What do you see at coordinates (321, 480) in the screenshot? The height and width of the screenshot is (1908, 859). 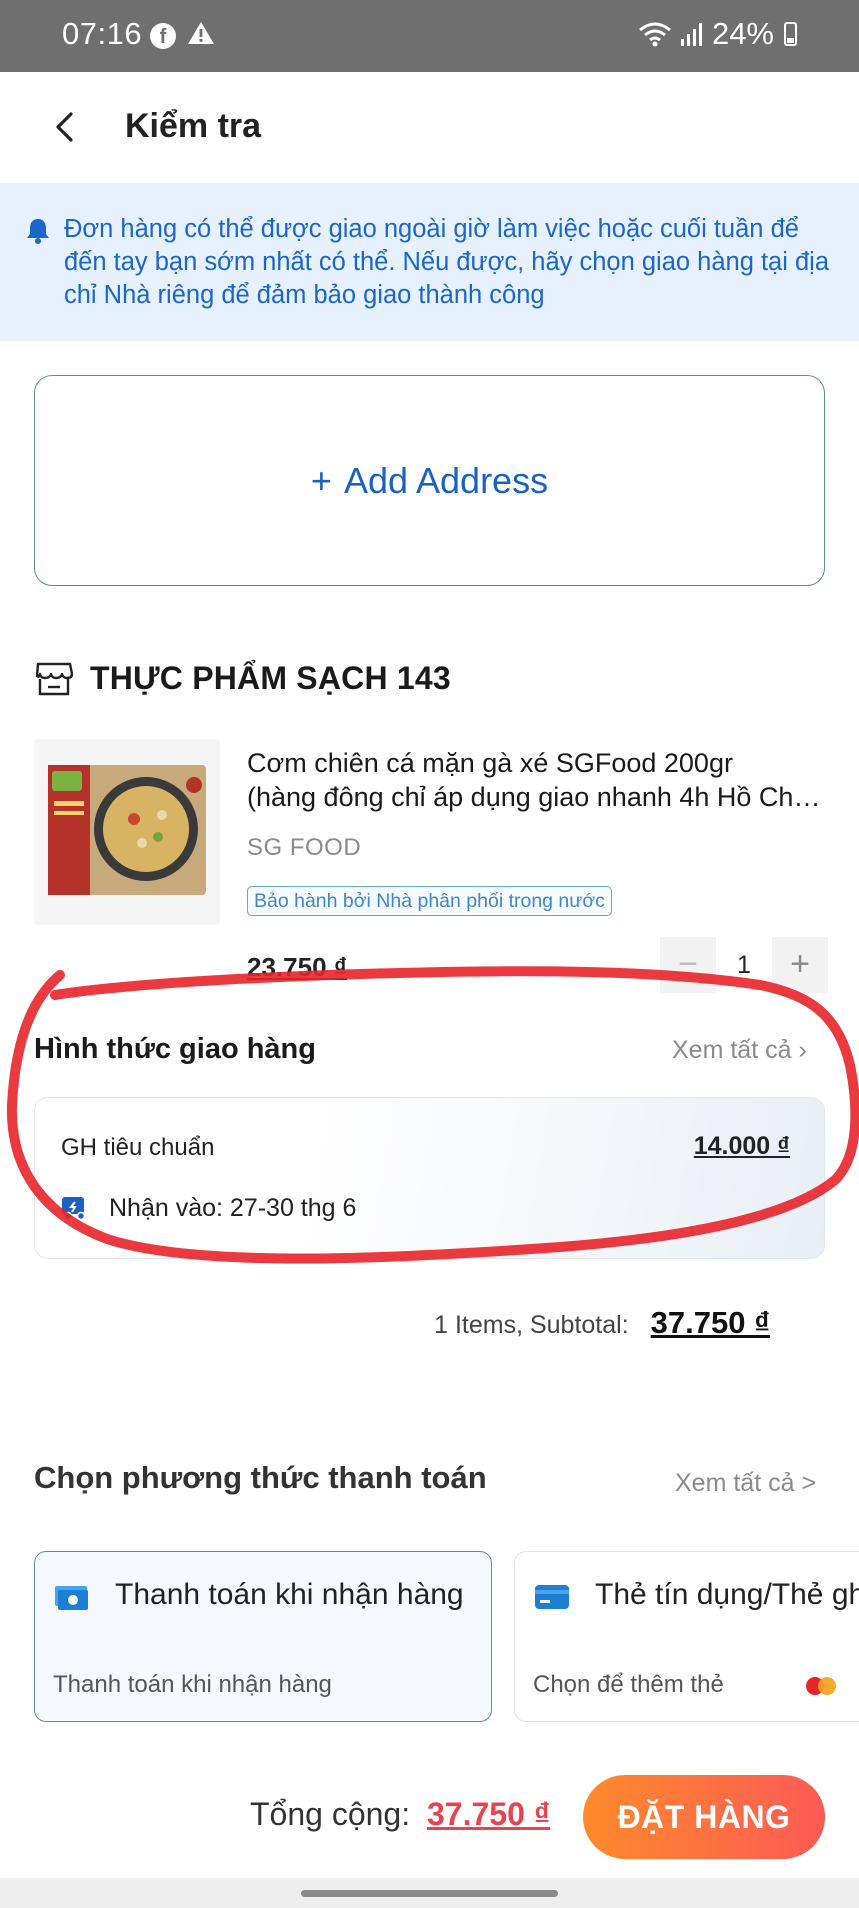 I see `plus-icon: +` at bounding box center [321, 480].